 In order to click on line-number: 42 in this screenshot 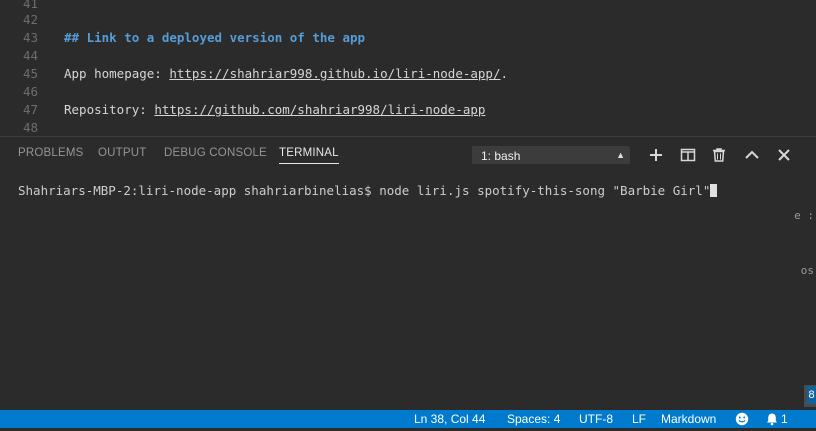, I will do `click(30, 19)`.